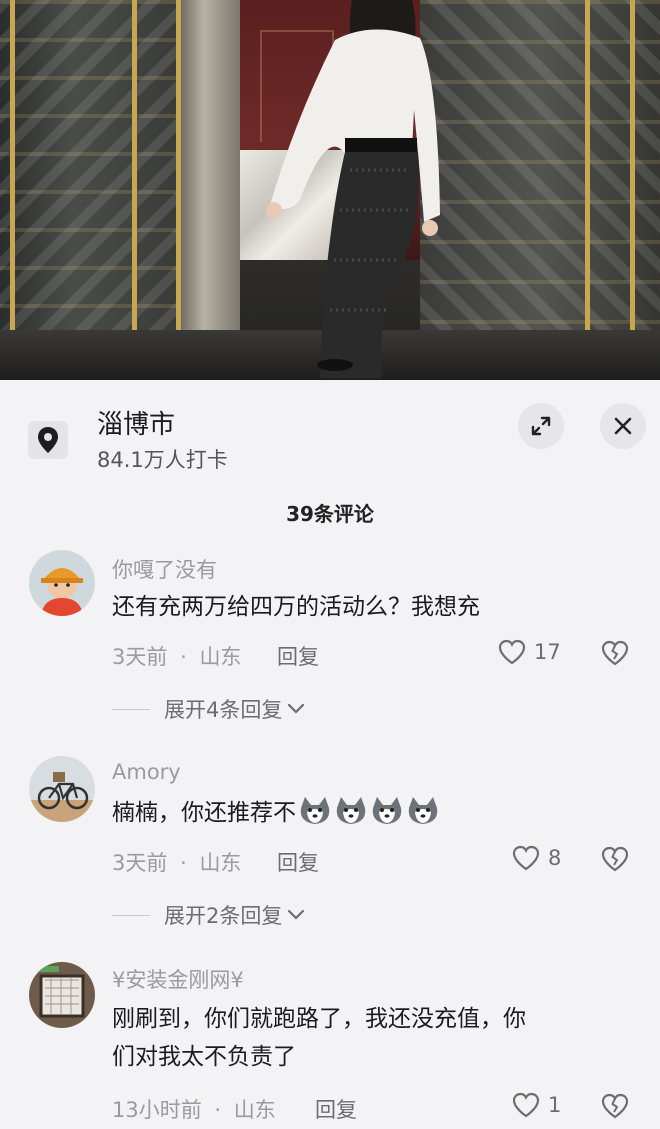  I want to click on location-pin-icon, so click(48, 440).